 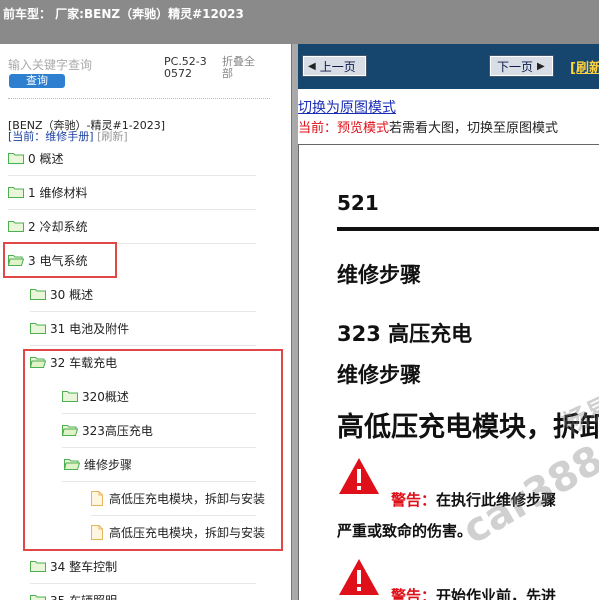 What do you see at coordinates (58, 192) in the screenshot?
I see `tree-item-label: 1 维修材料` at bounding box center [58, 192].